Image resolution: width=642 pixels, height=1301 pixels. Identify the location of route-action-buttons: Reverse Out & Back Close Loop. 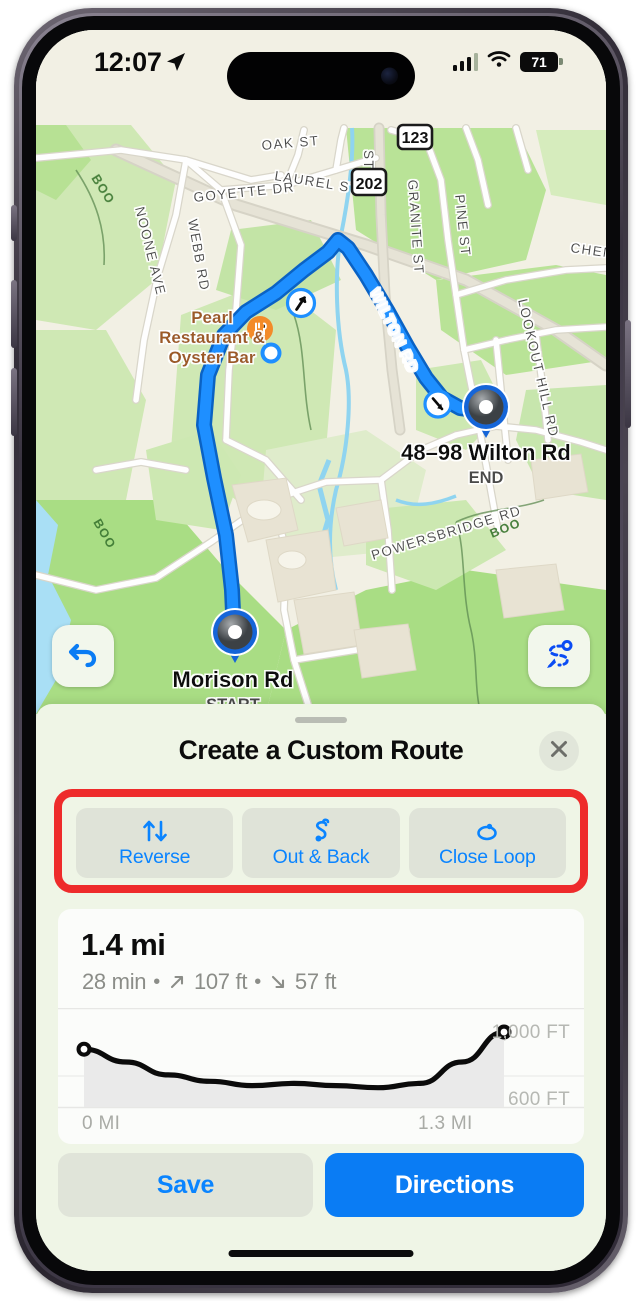
(321, 841).